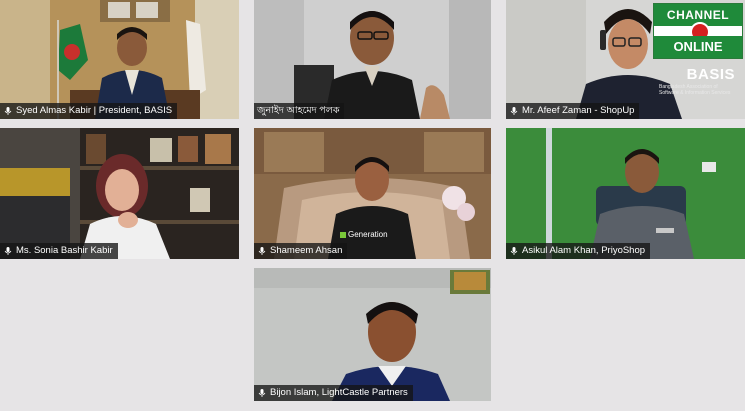 This screenshot has width=745, height=411. I want to click on nameplate: Asikul Alam Khan, PriyoShop, so click(578, 251).